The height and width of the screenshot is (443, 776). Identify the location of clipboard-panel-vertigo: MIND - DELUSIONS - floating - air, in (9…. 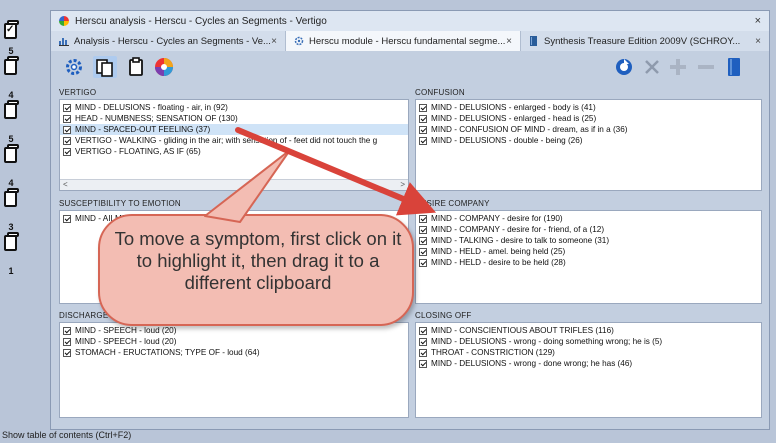
(234, 145).